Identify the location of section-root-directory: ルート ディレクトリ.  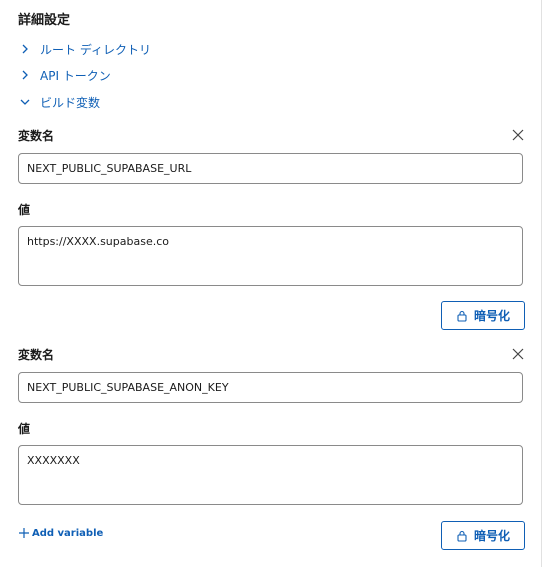
(84, 49).